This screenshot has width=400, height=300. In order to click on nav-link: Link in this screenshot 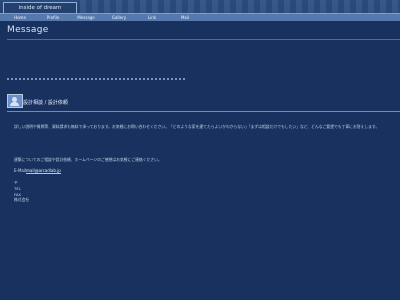, I will do `click(152, 17)`.